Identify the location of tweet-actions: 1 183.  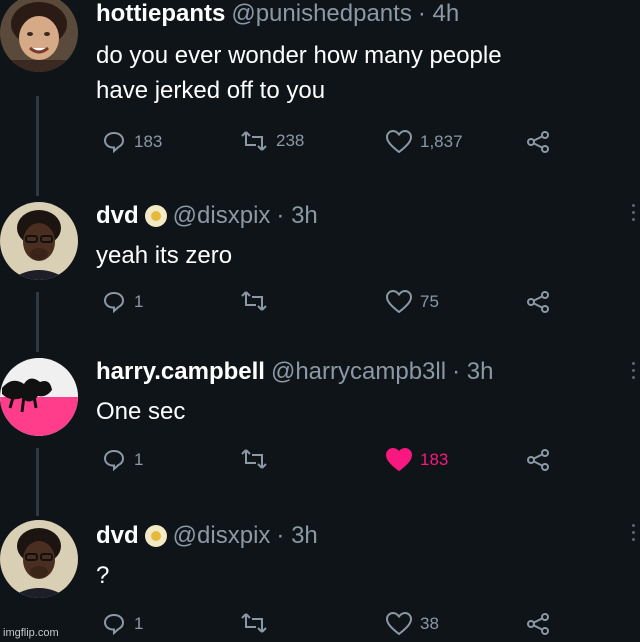
(336, 463).